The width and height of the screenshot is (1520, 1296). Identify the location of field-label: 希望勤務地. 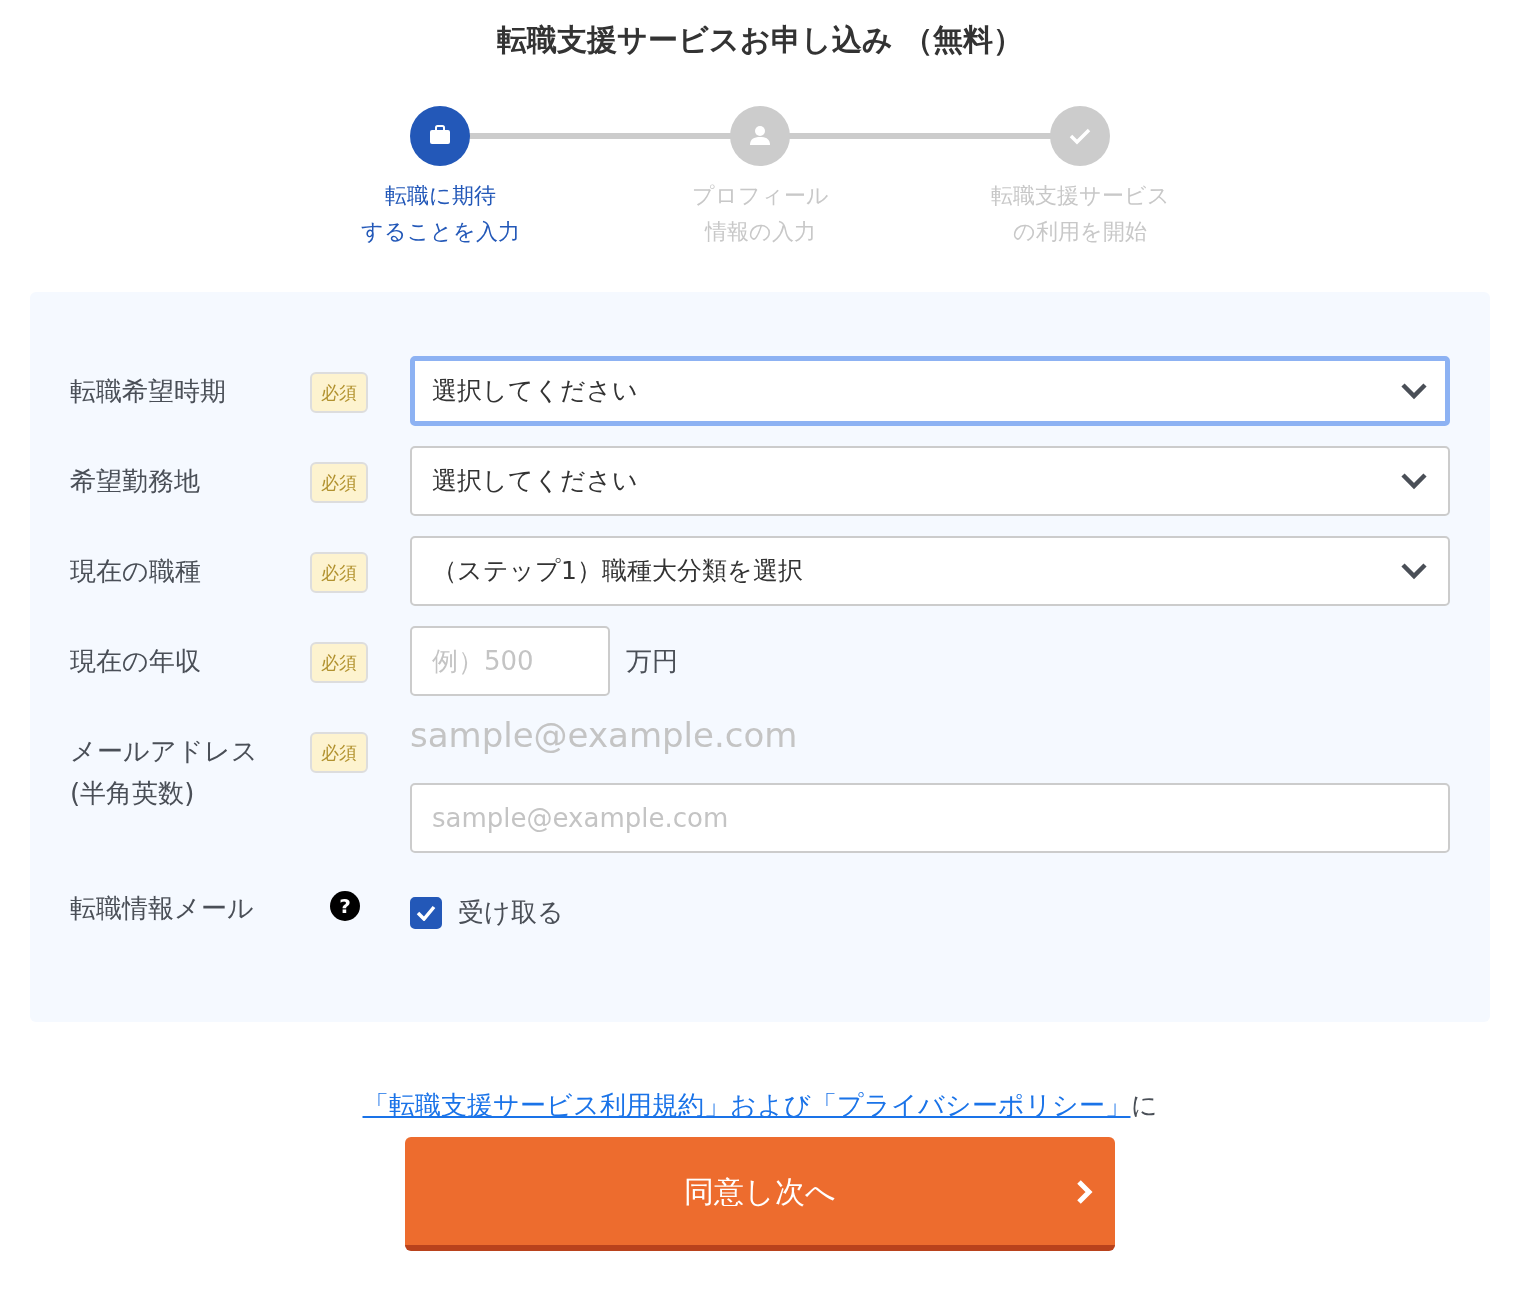
(135, 481).